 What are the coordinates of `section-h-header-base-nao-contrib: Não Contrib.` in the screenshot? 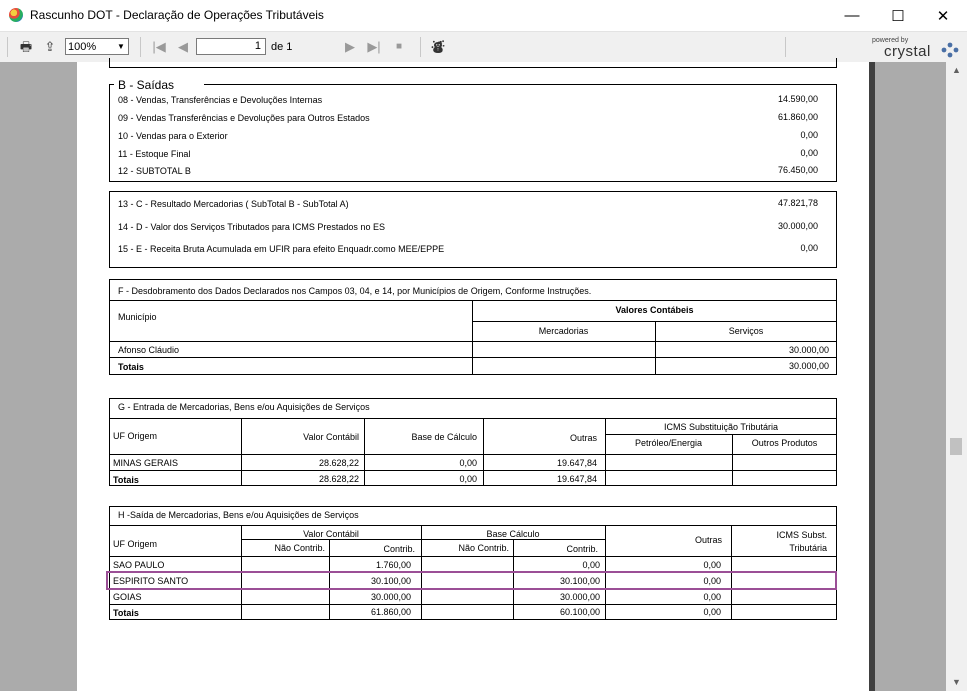 It's located at (483, 548).